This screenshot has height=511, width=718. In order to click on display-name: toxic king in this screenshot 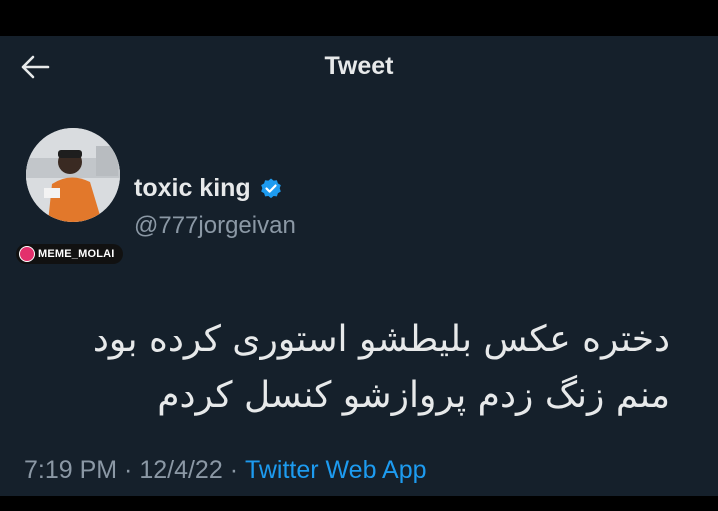, I will do `click(192, 188)`.